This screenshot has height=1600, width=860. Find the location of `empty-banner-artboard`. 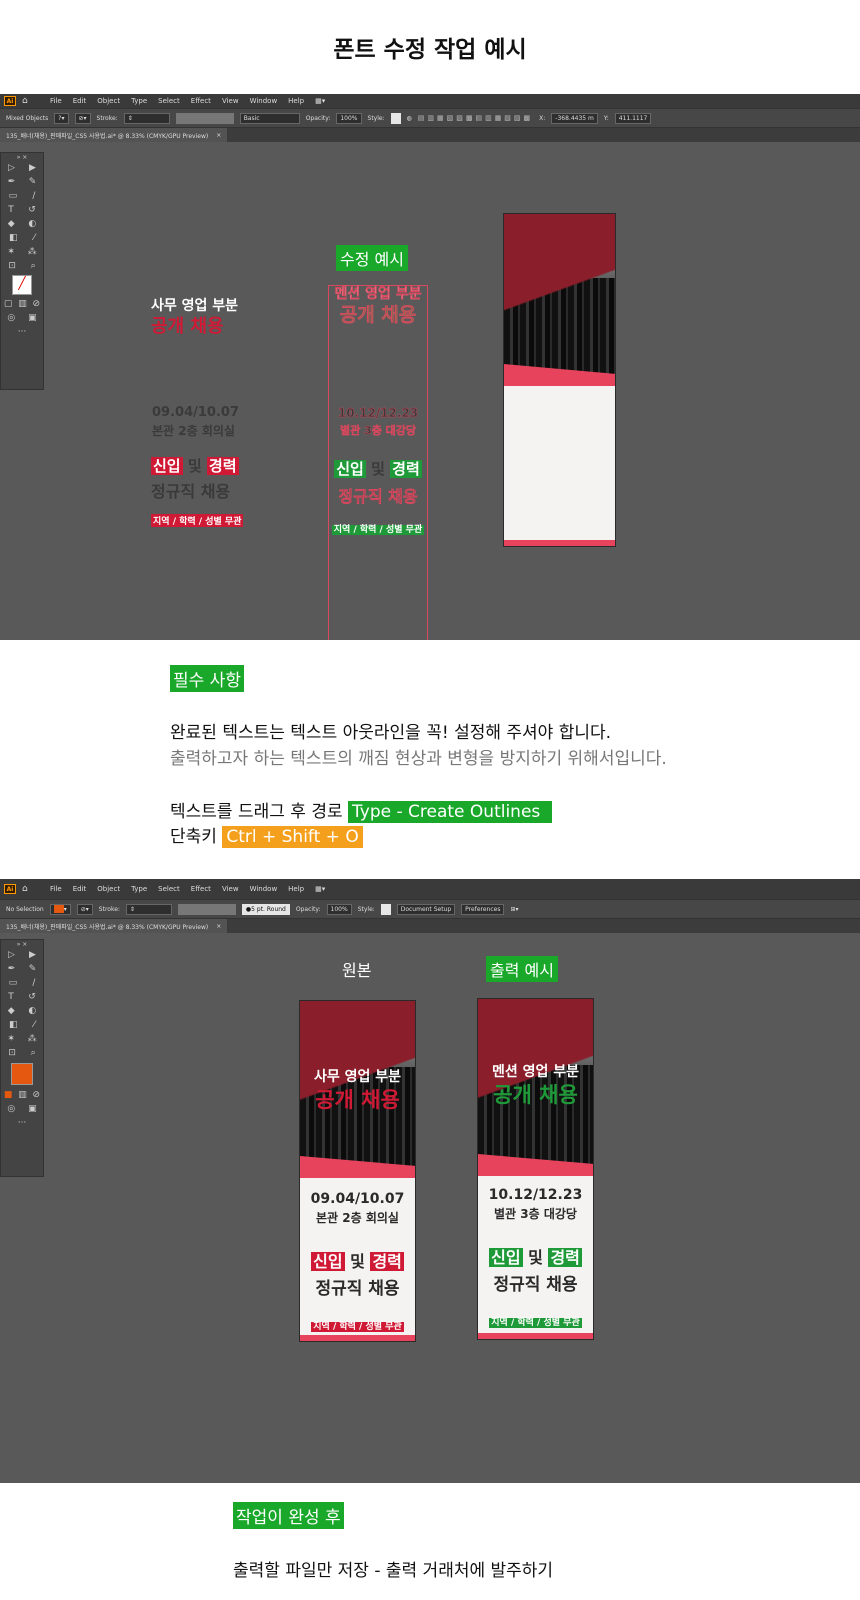

empty-banner-artboard is located at coordinates (559, 380).